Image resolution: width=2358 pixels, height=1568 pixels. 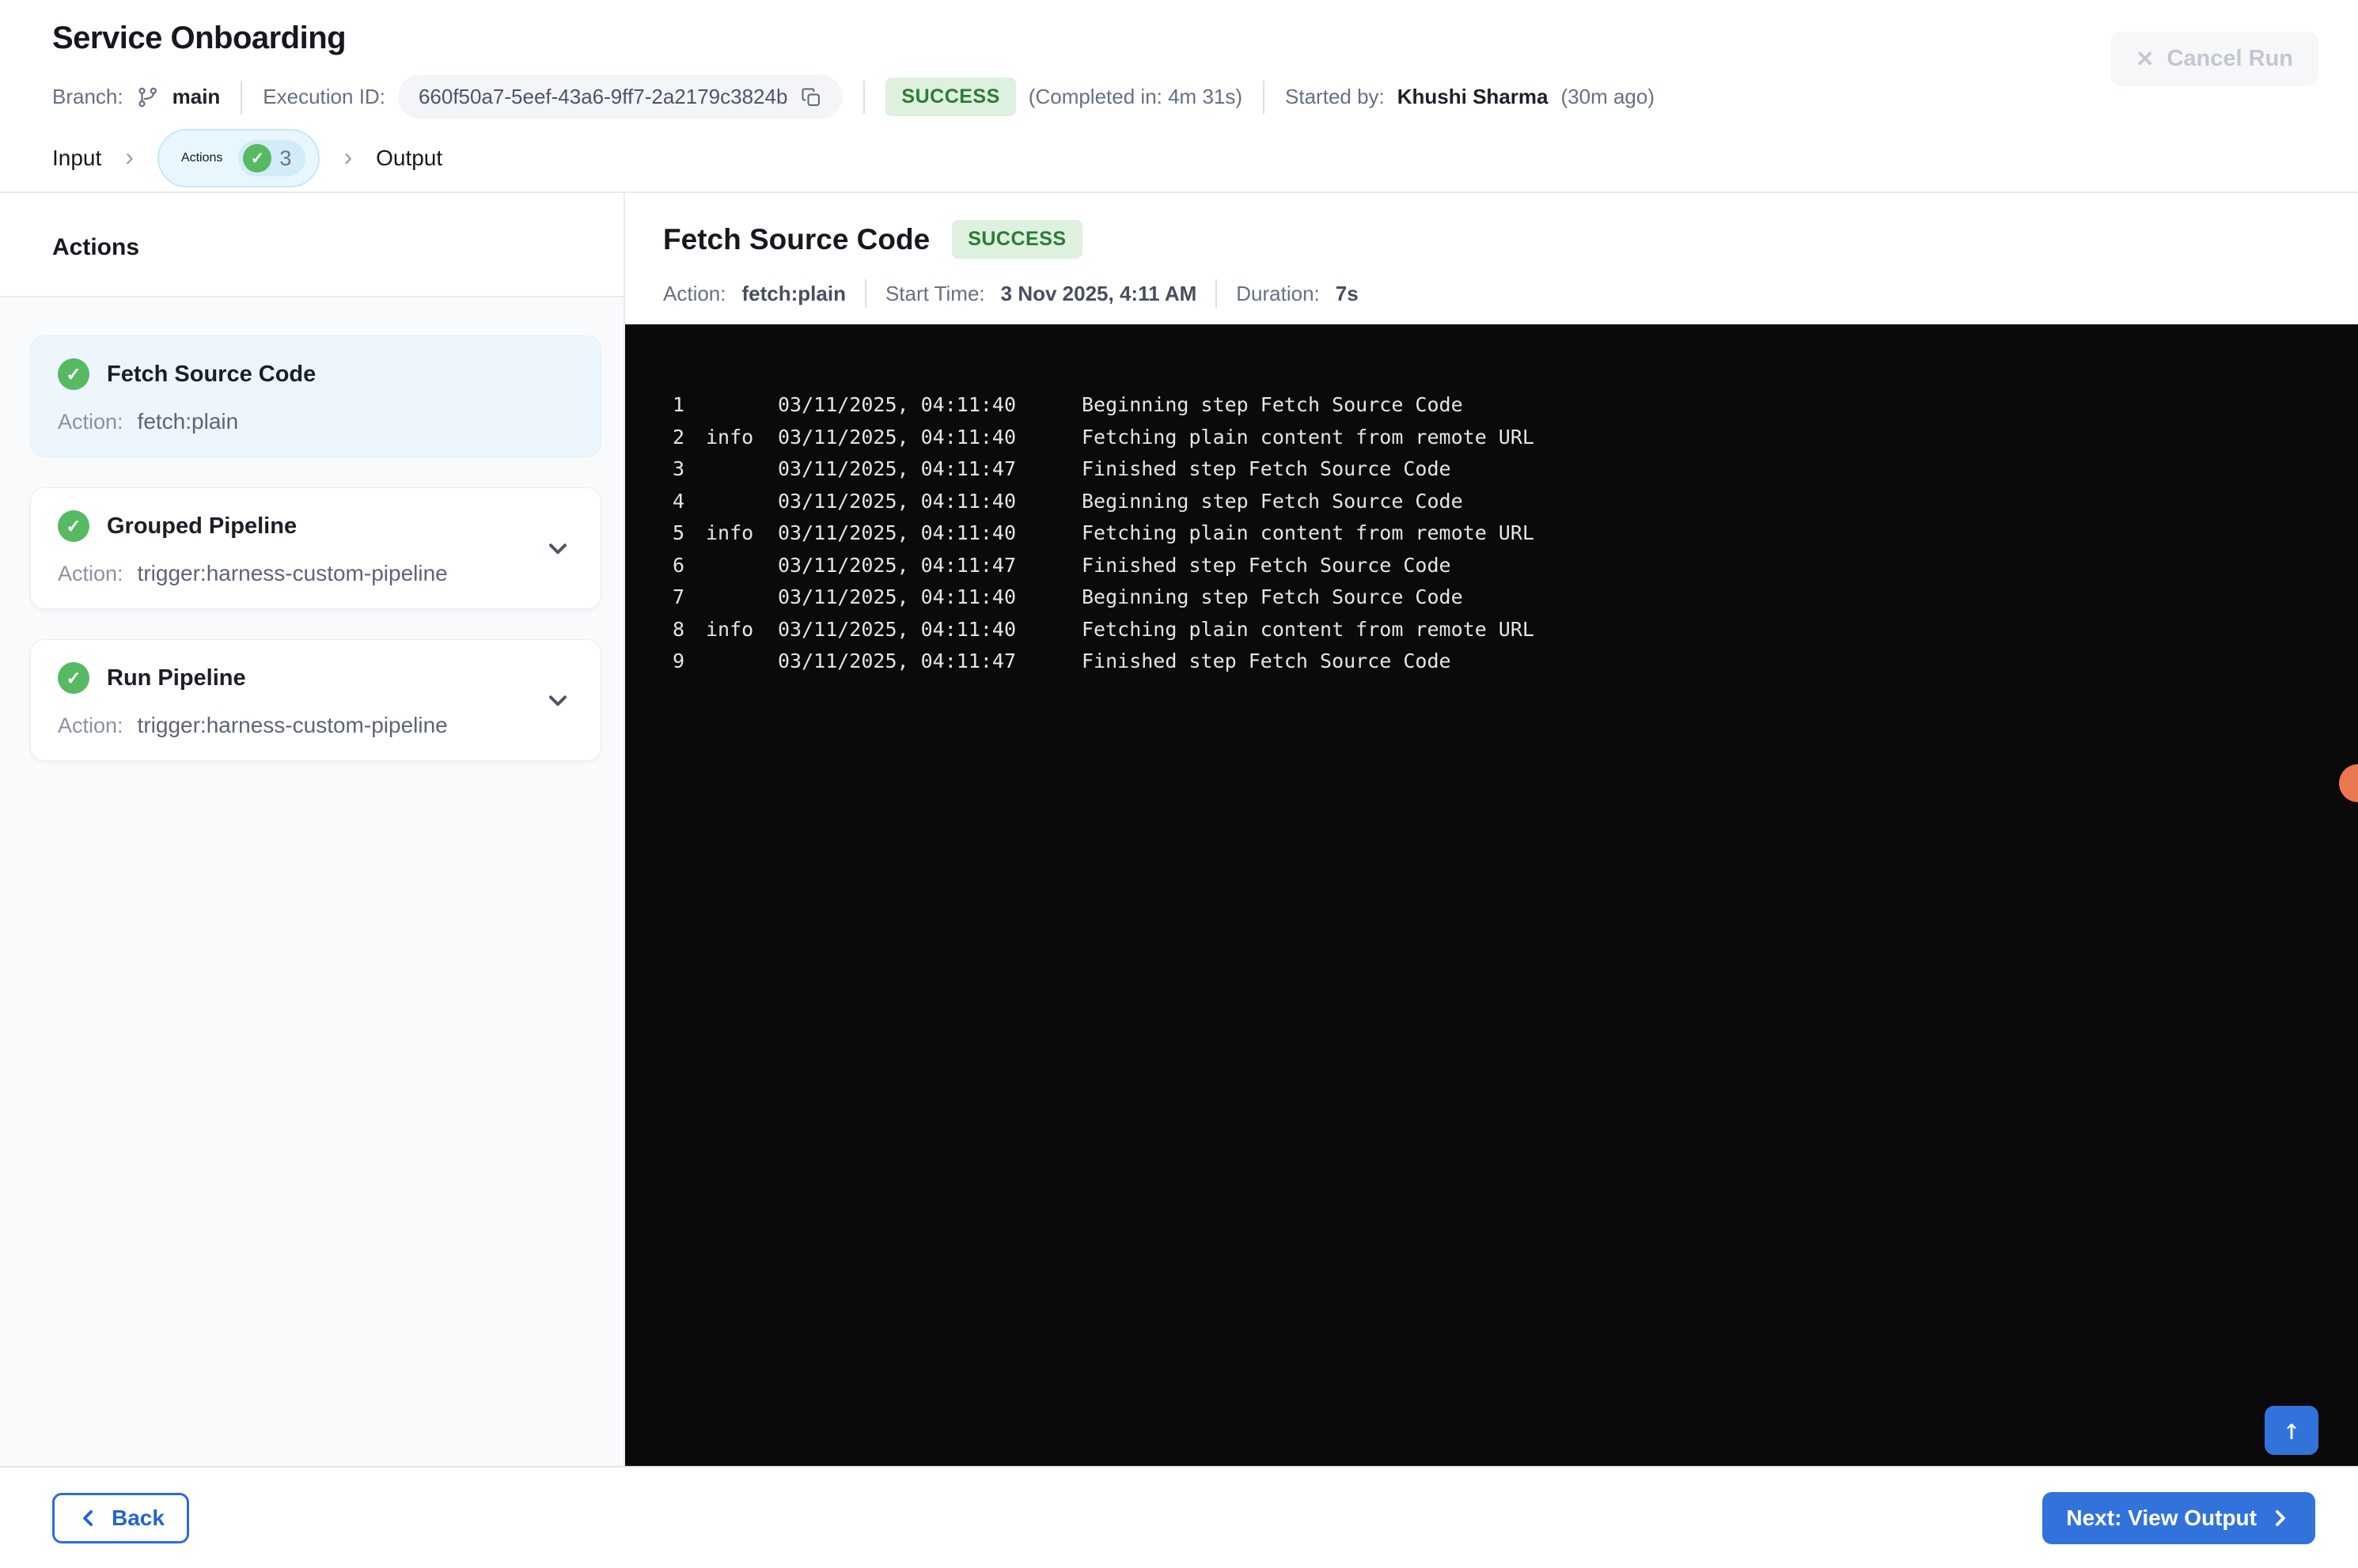 I want to click on action-card-fetch-source-code: ✓ Fetch Source Code Action: fetch:plain, so click(x=315, y=396).